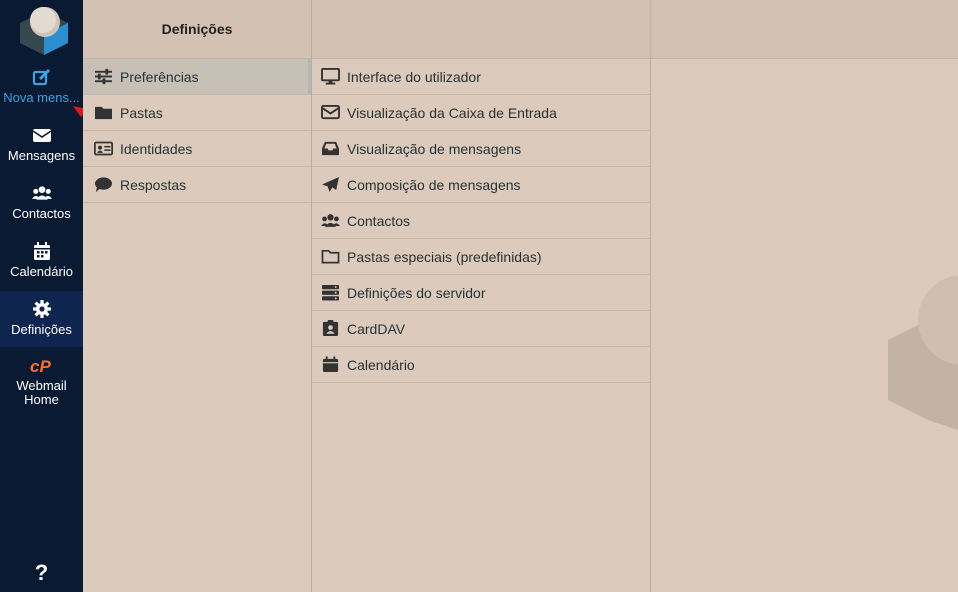 This screenshot has height=592, width=958. I want to click on inbox-icon, so click(330, 149).